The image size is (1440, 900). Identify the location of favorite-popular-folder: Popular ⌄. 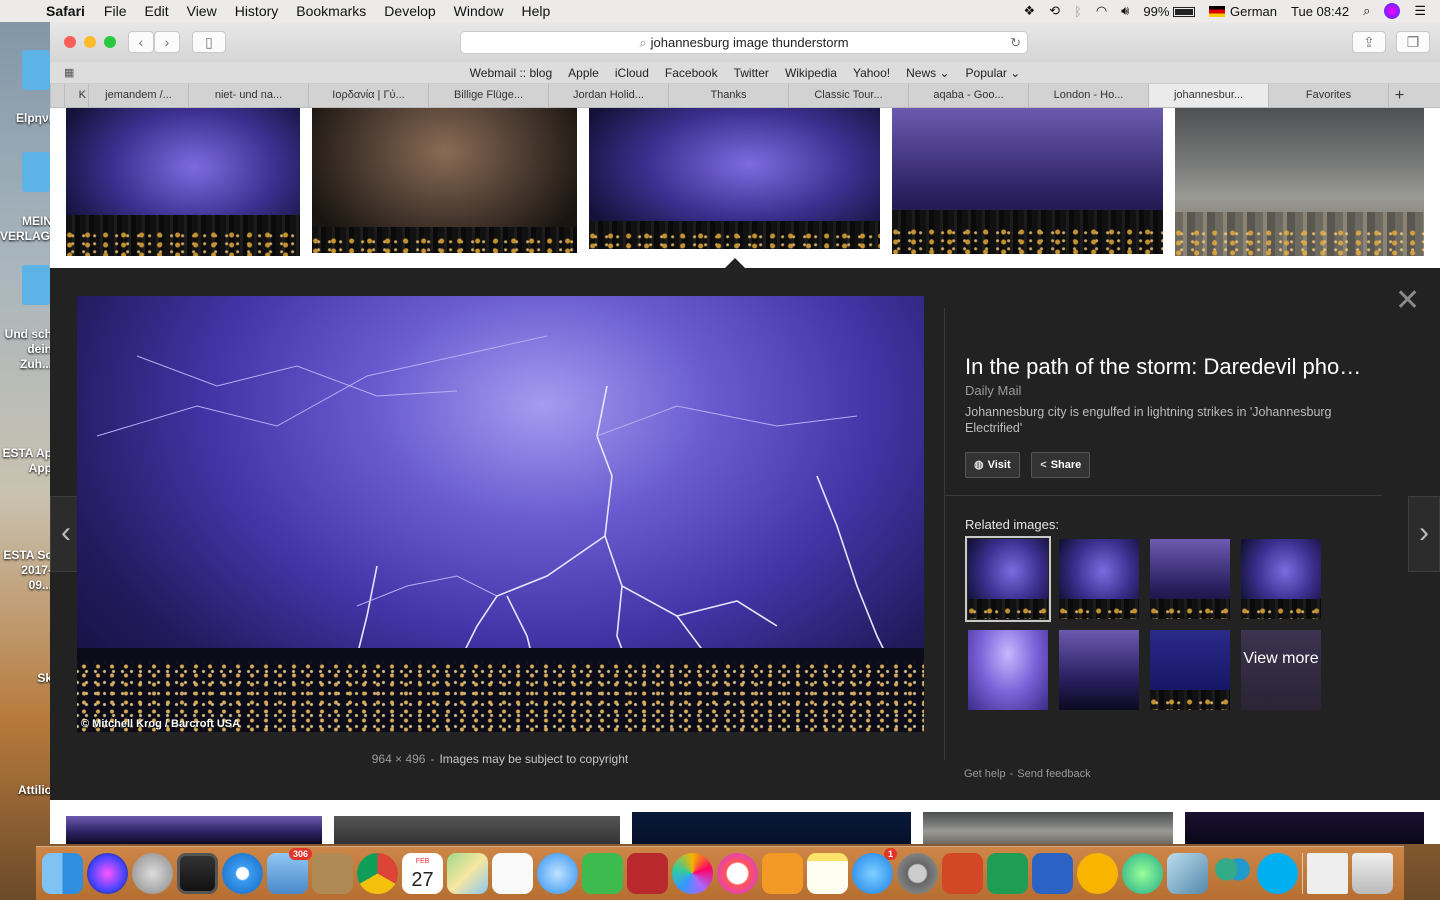
(993, 73).